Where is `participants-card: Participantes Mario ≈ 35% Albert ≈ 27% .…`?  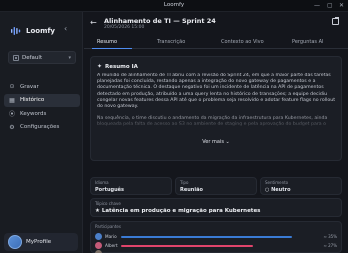 participants-card: Participantes Mario ≈ 35% Albert ≈ 27% .… is located at coordinates (216, 237).